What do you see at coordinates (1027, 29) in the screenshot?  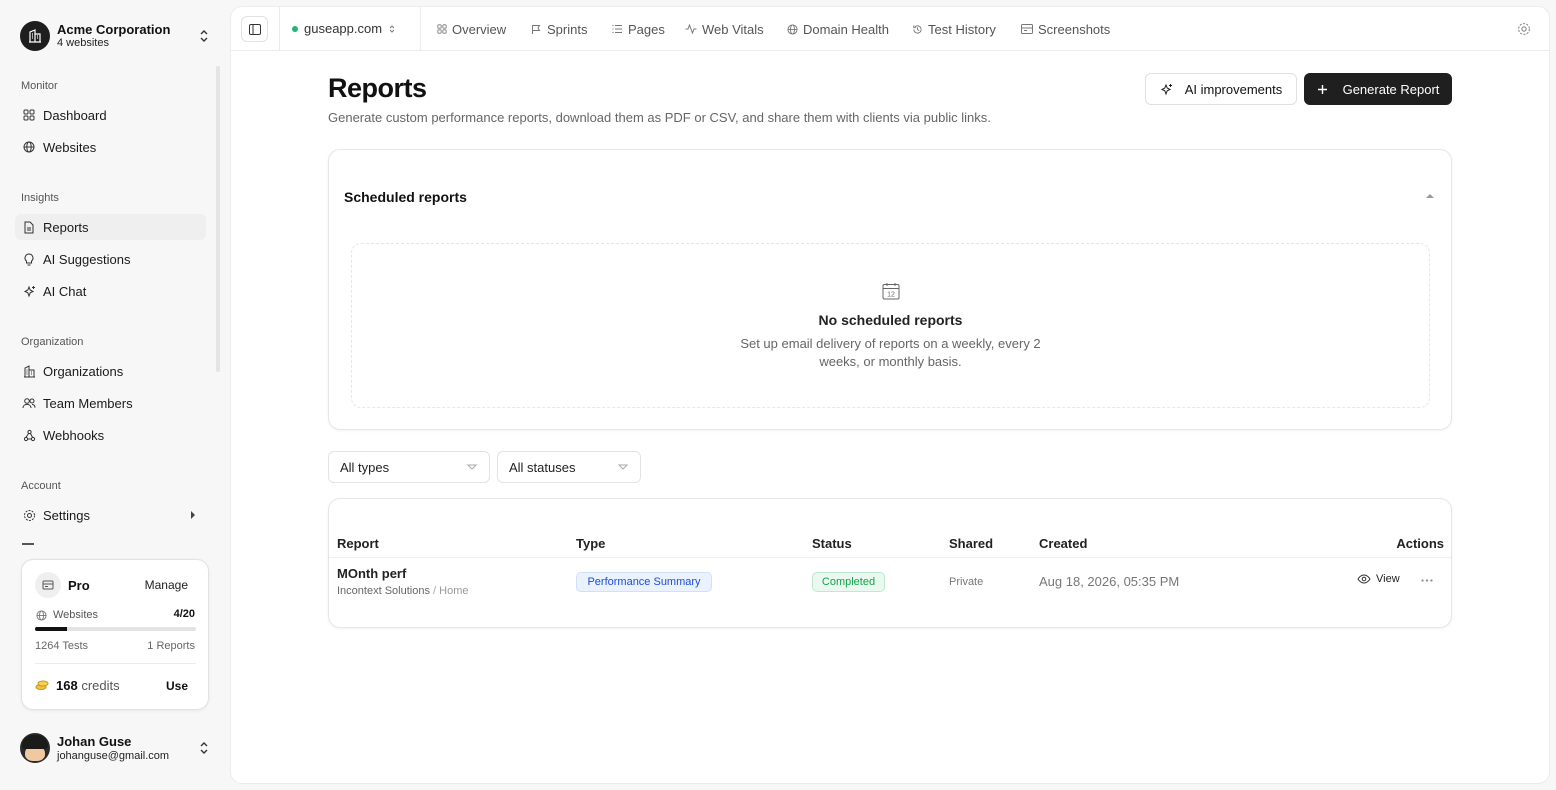 I see `image-icon` at bounding box center [1027, 29].